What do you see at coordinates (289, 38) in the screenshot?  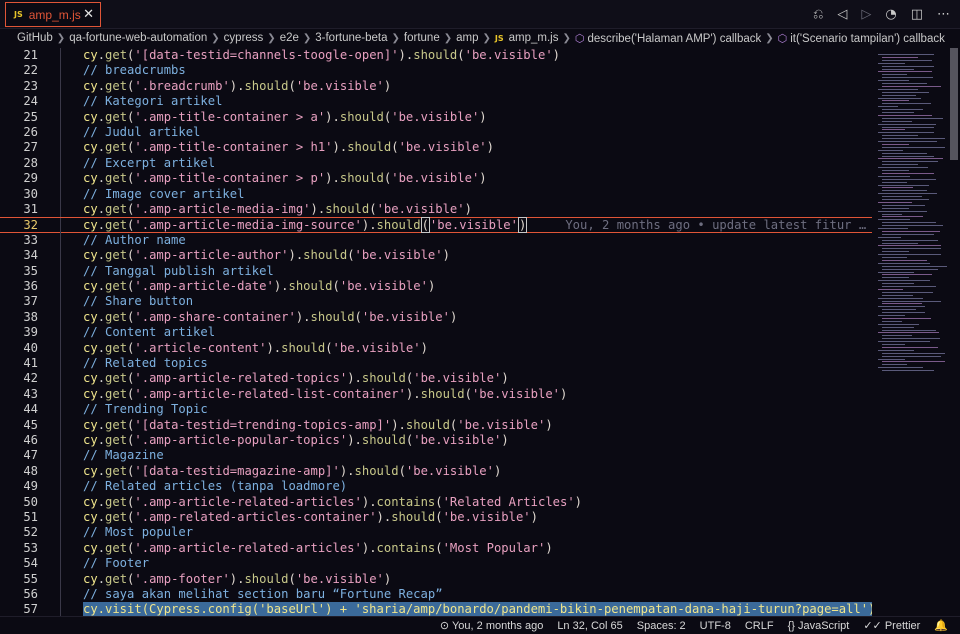 I see `breadcrumb-item: e2e` at bounding box center [289, 38].